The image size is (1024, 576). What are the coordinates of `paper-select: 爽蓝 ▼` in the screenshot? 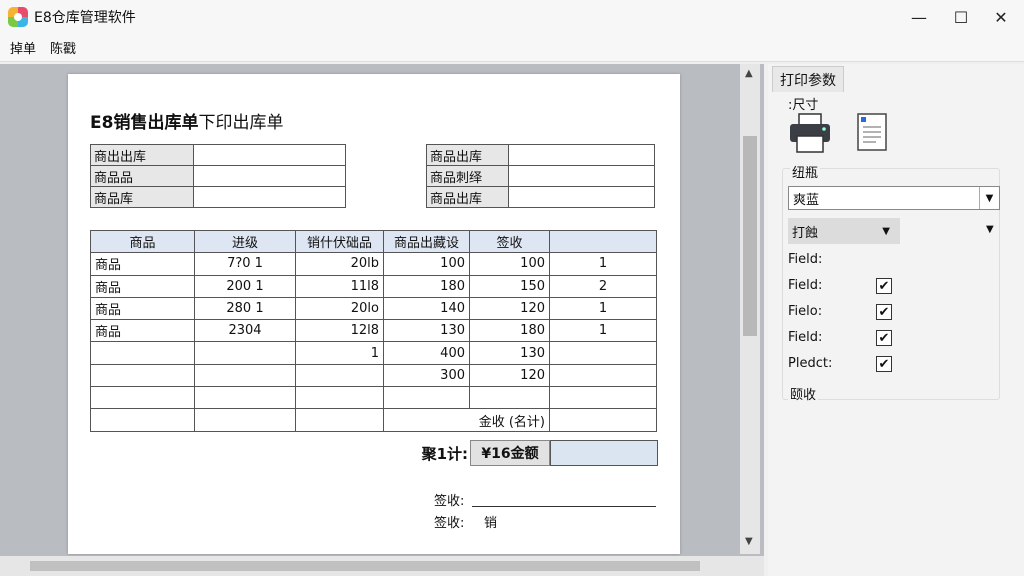 It's located at (894, 198).